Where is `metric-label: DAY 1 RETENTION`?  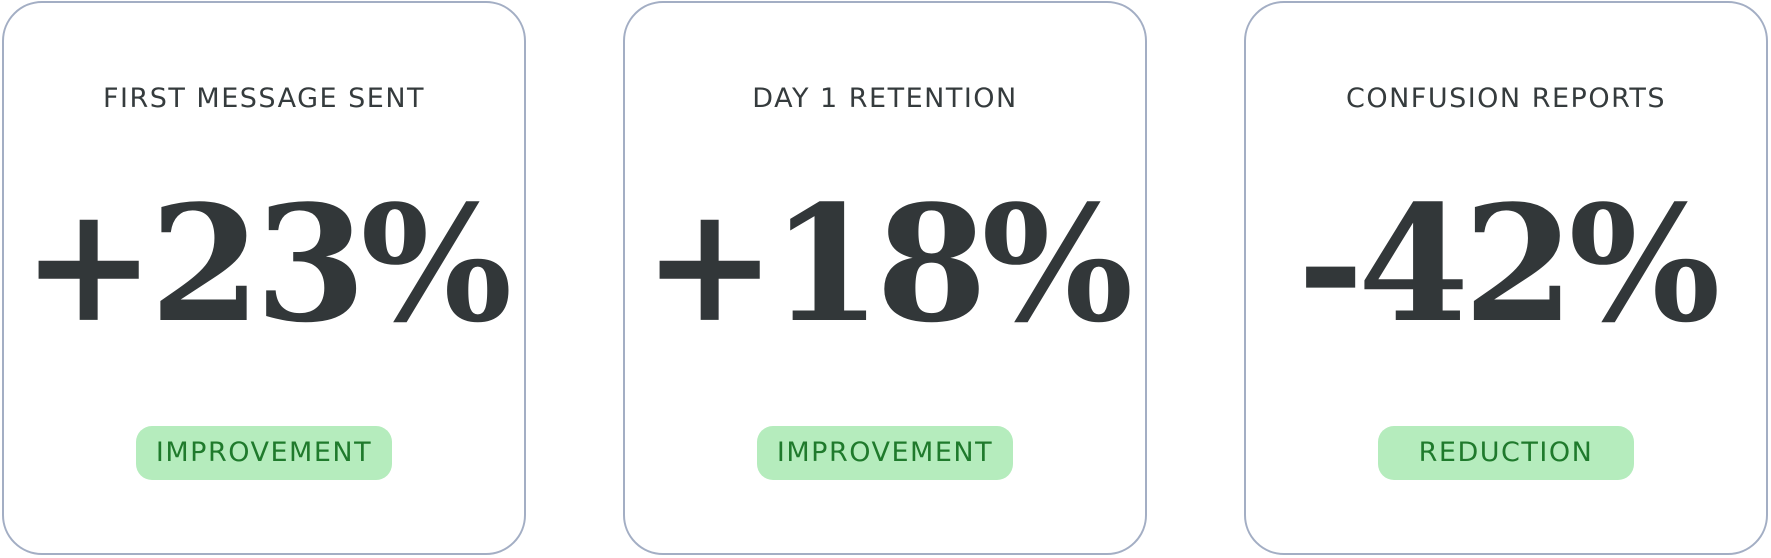 metric-label: DAY 1 RETENTION is located at coordinates (885, 98).